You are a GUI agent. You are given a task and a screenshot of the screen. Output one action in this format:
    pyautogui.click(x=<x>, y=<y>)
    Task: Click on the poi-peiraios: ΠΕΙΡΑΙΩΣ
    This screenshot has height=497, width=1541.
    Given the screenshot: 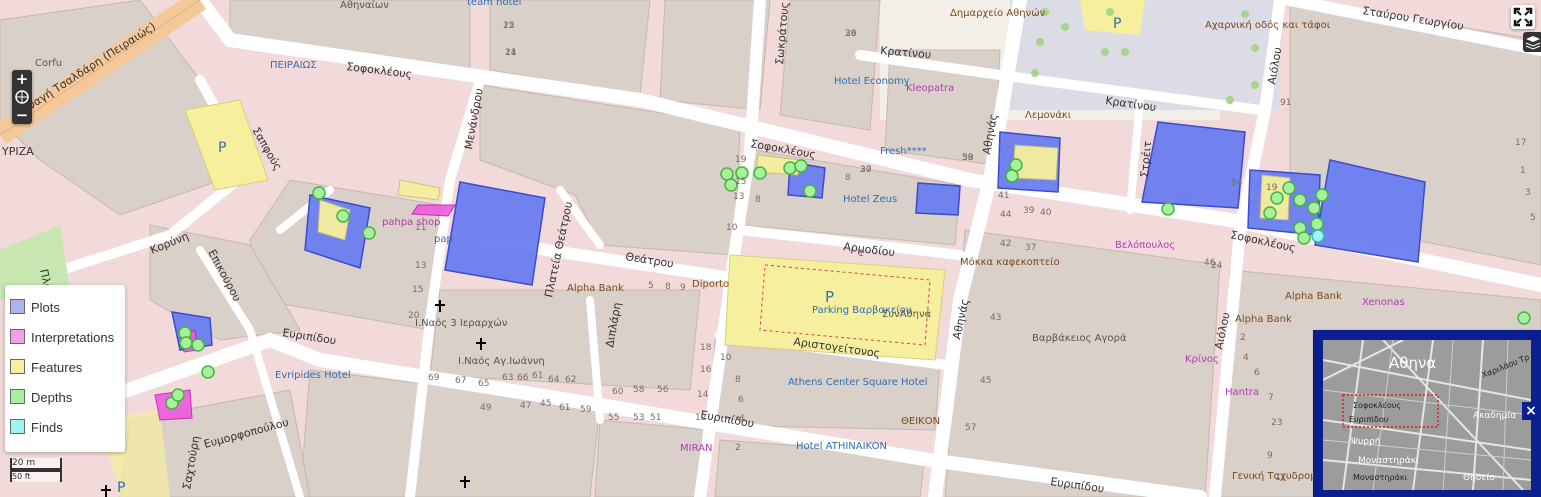 What is the action you would take?
    pyautogui.click(x=293, y=65)
    